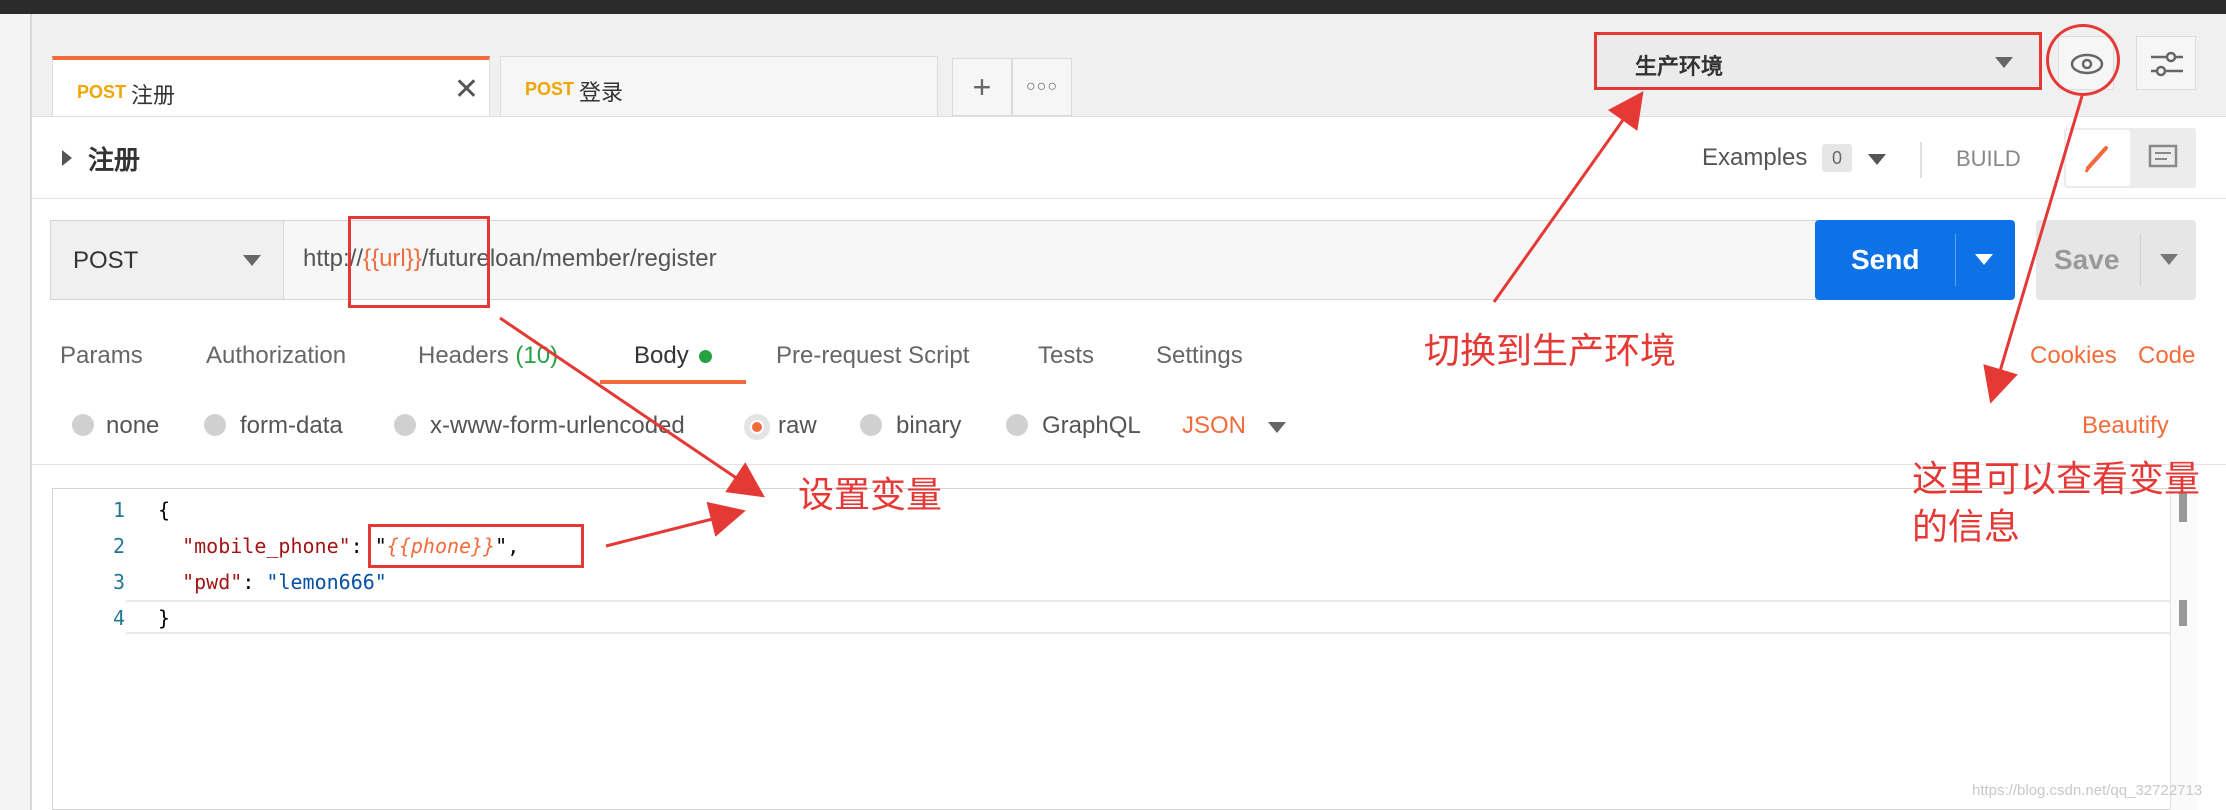 This screenshot has width=2226, height=810. What do you see at coordinates (675, 524) in the screenshot?
I see `arrow-phone-to-label` at bounding box center [675, 524].